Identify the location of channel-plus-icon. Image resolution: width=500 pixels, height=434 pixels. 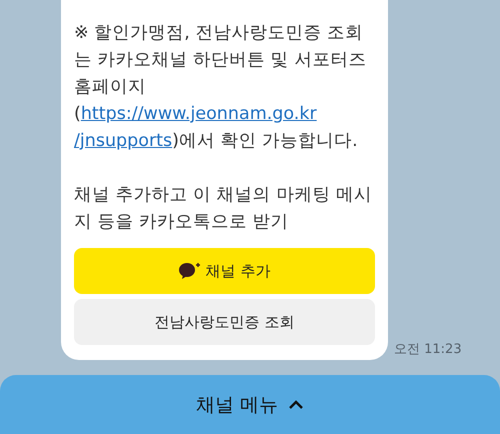
(189, 271).